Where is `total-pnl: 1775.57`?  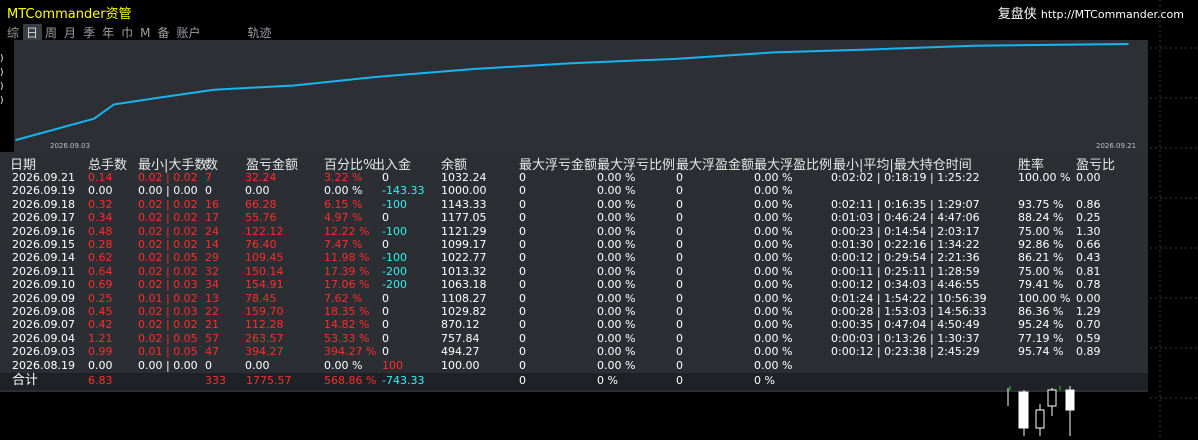 total-pnl: 1775.57 is located at coordinates (269, 380).